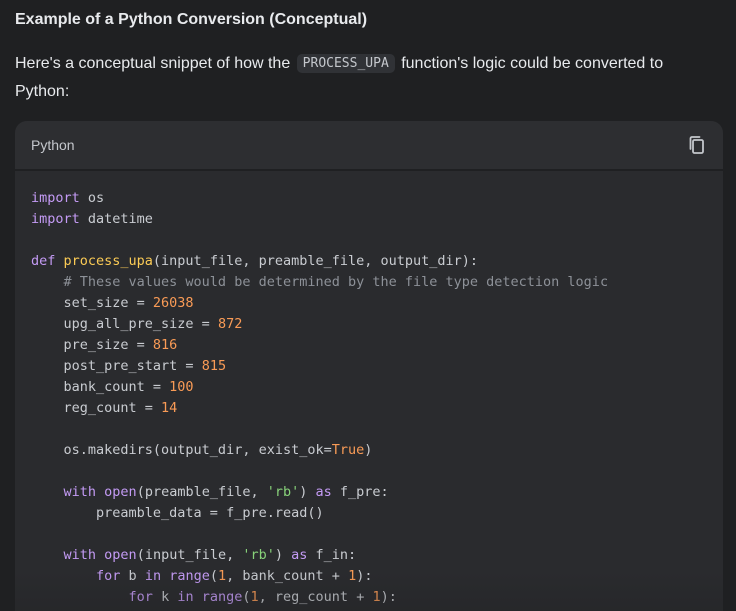 This screenshot has width=736, height=611. I want to click on code-token: f_pre:, so click(360, 492).